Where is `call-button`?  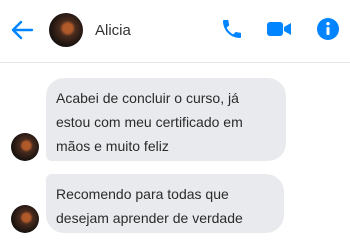 call-button is located at coordinates (232, 31).